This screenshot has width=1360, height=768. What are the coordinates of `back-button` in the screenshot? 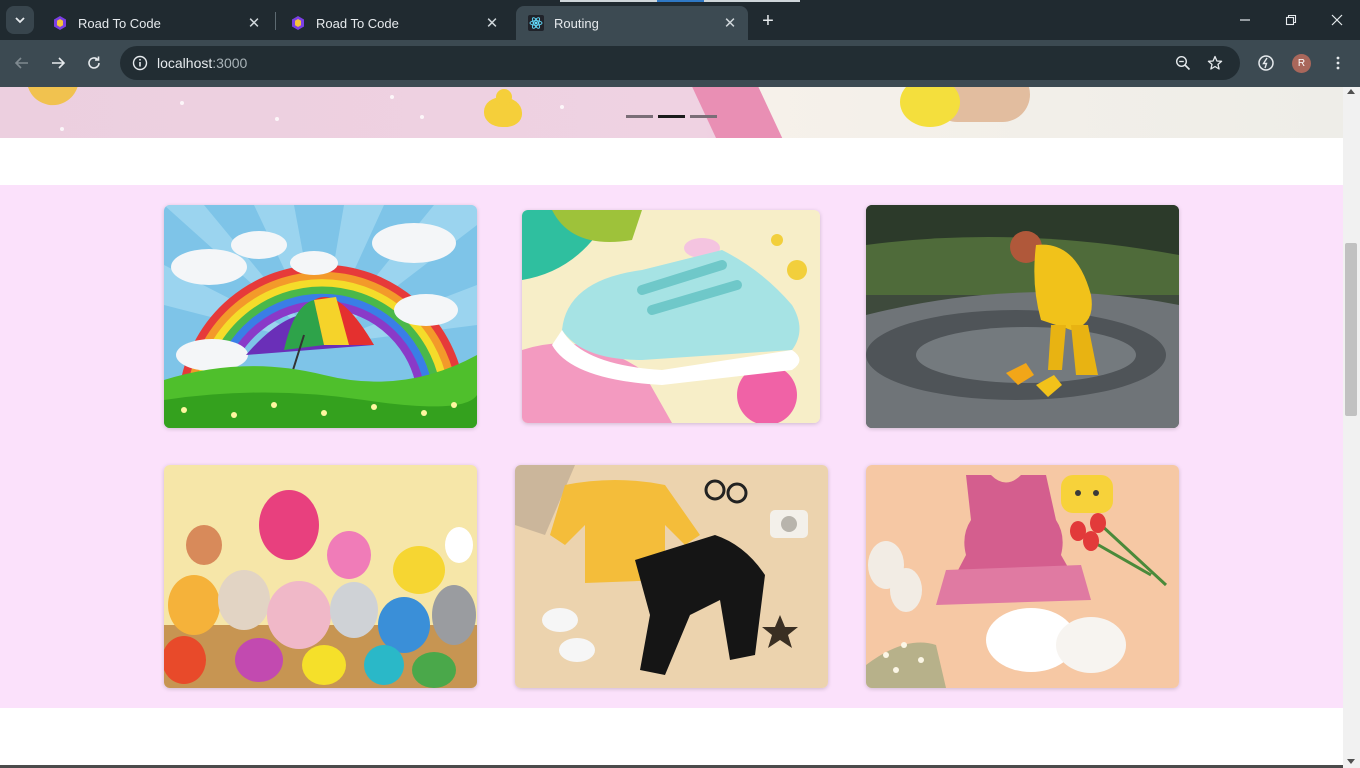 It's located at (22, 63).